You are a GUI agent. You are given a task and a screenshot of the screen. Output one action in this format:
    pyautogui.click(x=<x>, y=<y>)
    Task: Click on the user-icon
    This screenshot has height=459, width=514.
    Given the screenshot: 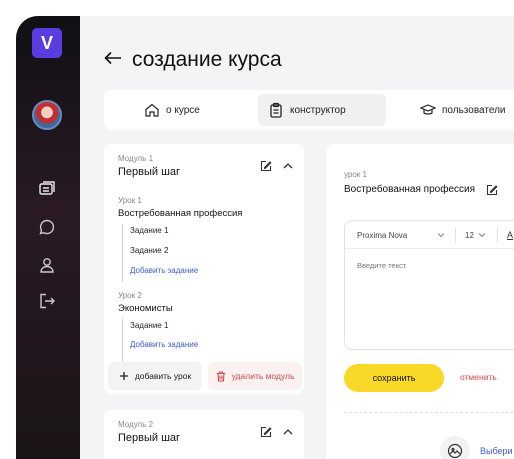 What is the action you would take?
    pyautogui.click(x=47, y=265)
    